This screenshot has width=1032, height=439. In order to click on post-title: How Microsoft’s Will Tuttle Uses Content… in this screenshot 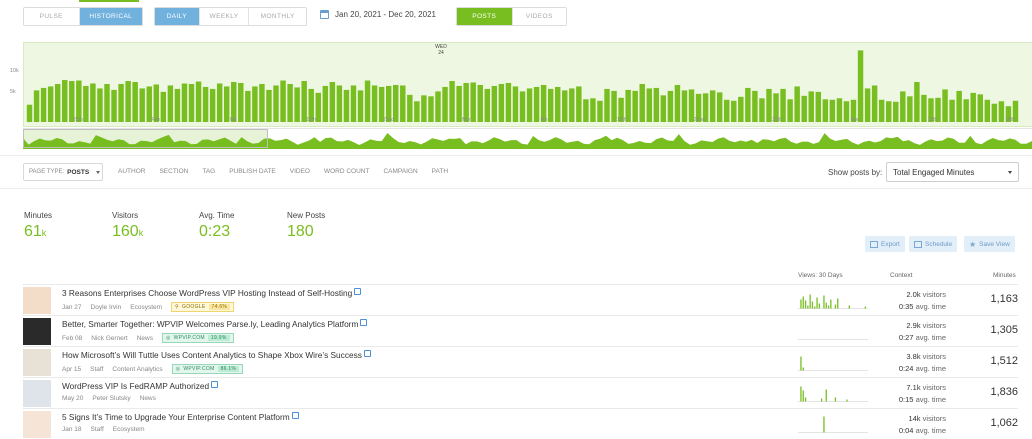, I will do `click(216, 355)`.